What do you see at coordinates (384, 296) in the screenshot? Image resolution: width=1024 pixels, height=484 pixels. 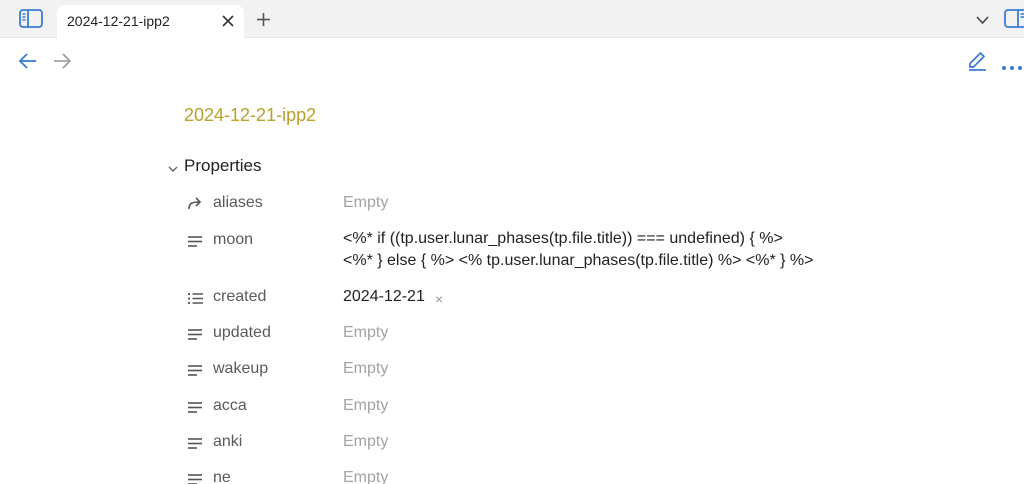 I see `date-pill: 2024-12-21` at bounding box center [384, 296].